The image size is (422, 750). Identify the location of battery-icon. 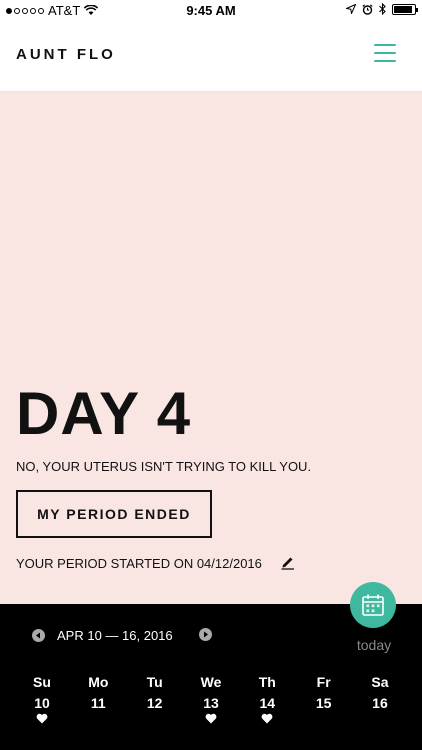
(405, 9).